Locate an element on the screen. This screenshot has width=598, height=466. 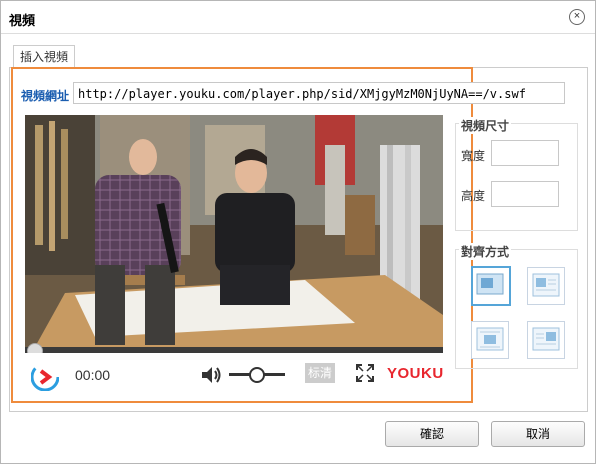
tab-insert-video: 插入視頻 is located at coordinates (44, 56).